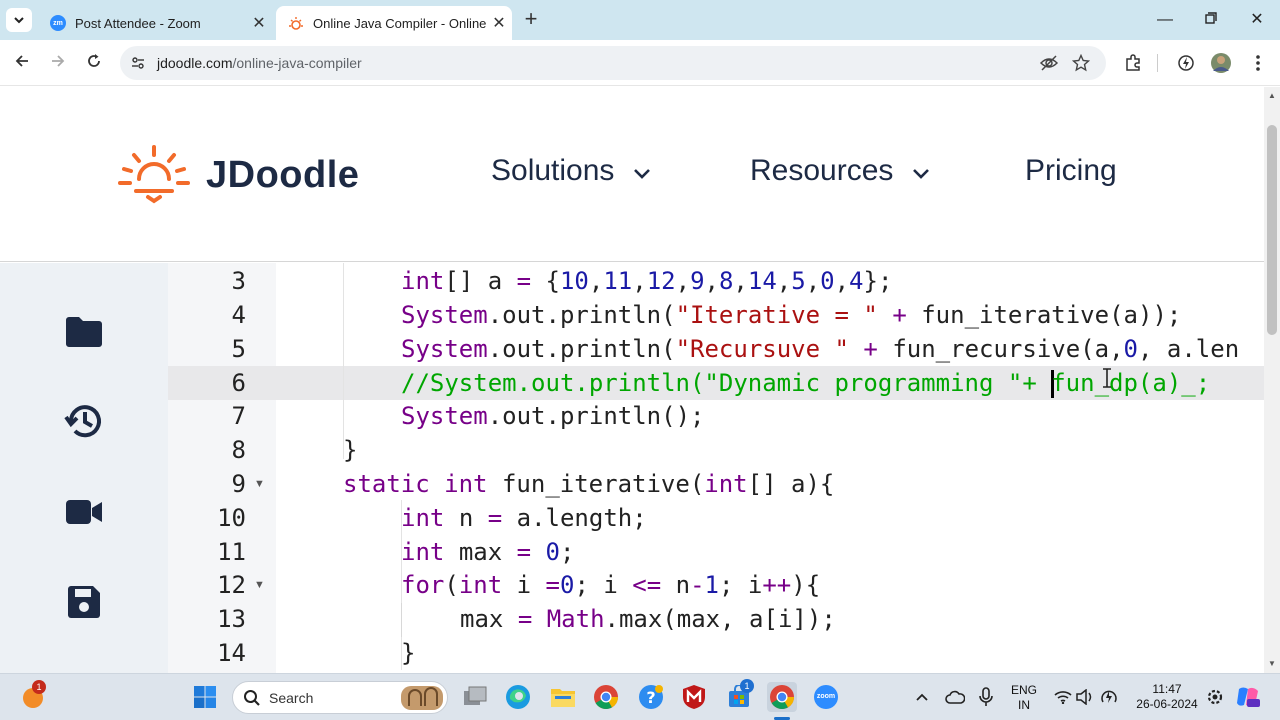 The width and height of the screenshot is (1280, 720). What do you see at coordinates (238, 416) in the screenshot?
I see `line-number: 7` at bounding box center [238, 416].